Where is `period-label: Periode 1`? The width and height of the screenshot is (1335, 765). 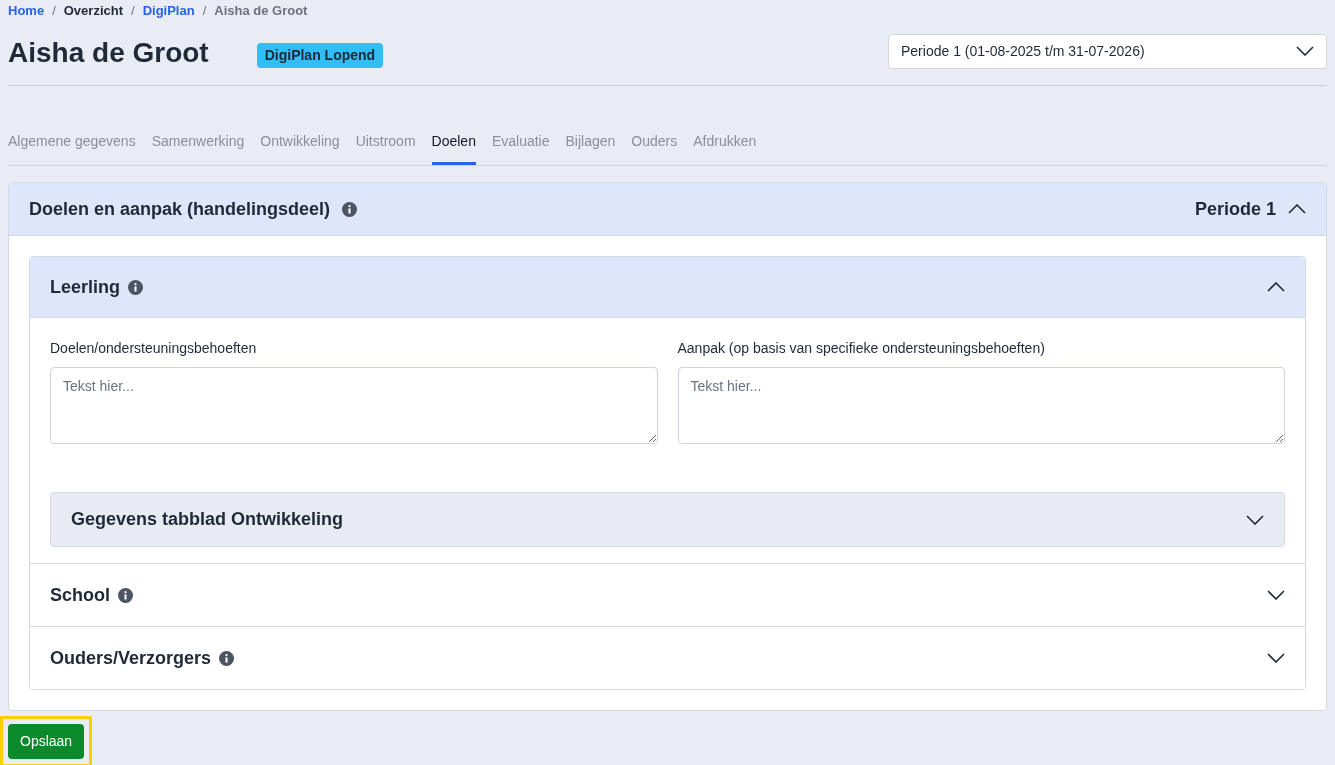 period-label: Periode 1 is located at coordinates (1235, 209).